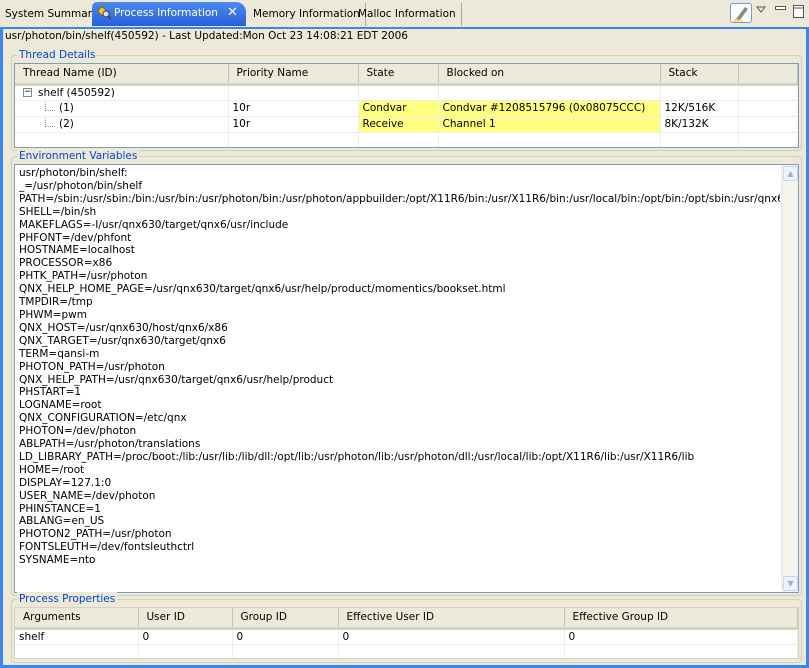 The width and height of the screenshot is (809, 668). What do you see at coordinates (293, 75) in the screenshot?
I see `column-priority-name: Priority Name` at bounding box center [293, 75].